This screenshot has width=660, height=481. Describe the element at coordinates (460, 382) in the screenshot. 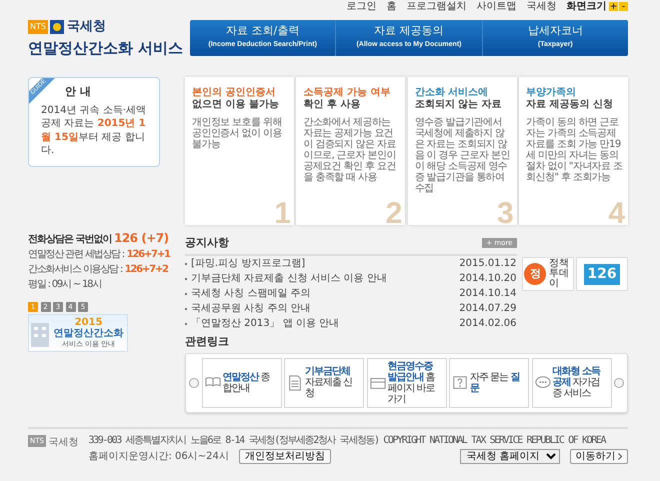

I see `question-icon` at that location.